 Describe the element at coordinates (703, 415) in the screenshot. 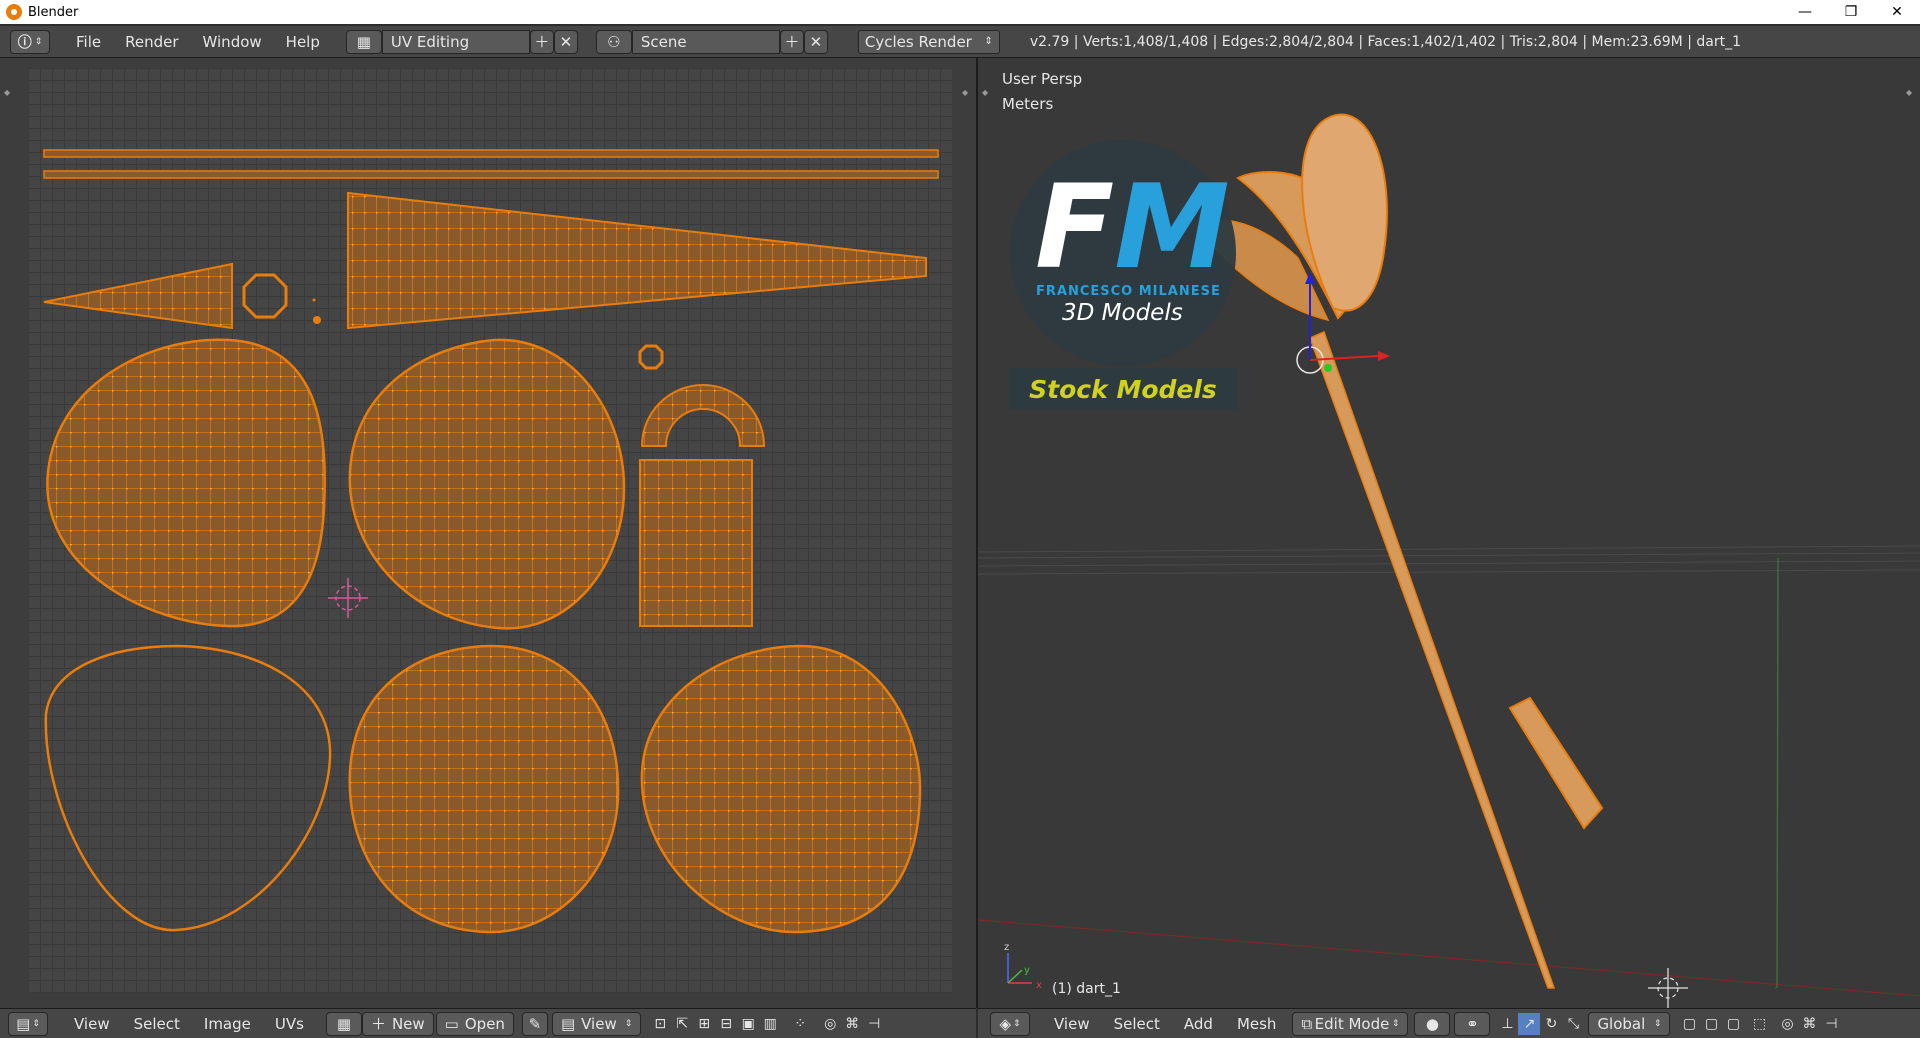

I see `uv-island-arc` at that location.